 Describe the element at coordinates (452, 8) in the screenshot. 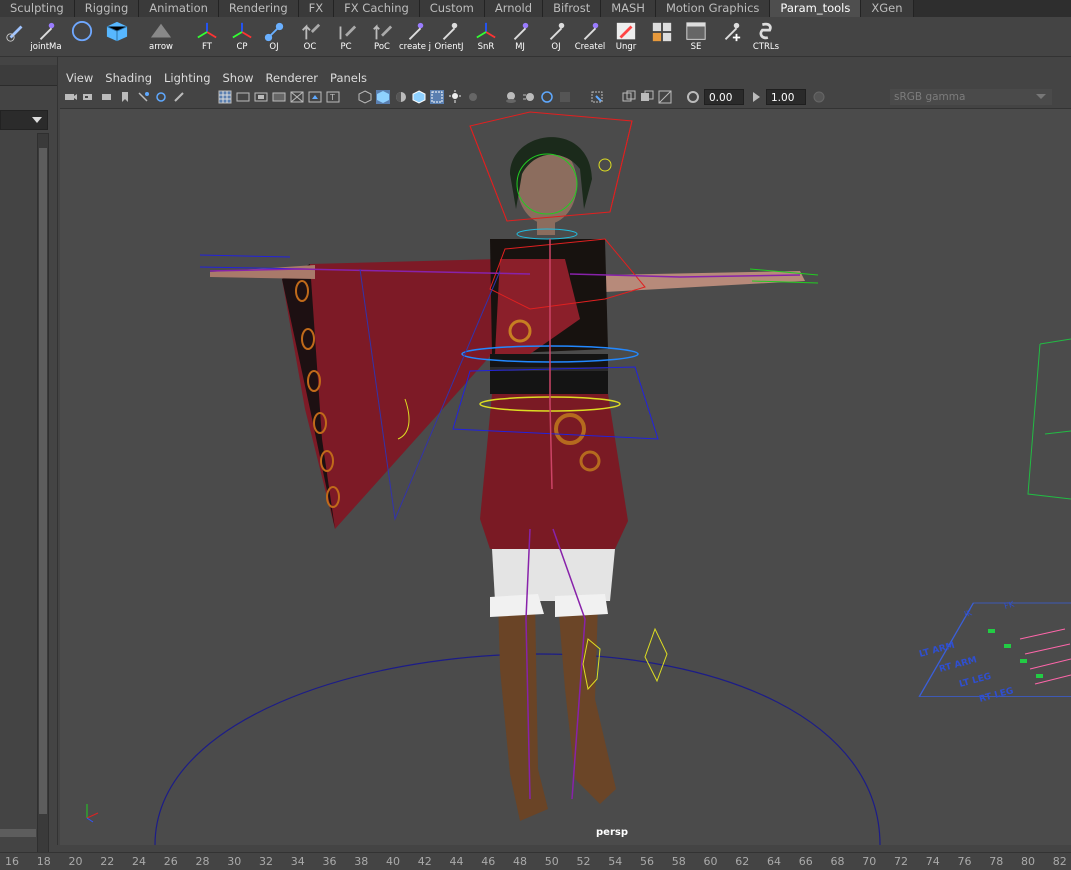

I see `shelf-tab-custom: Custom` at that location.